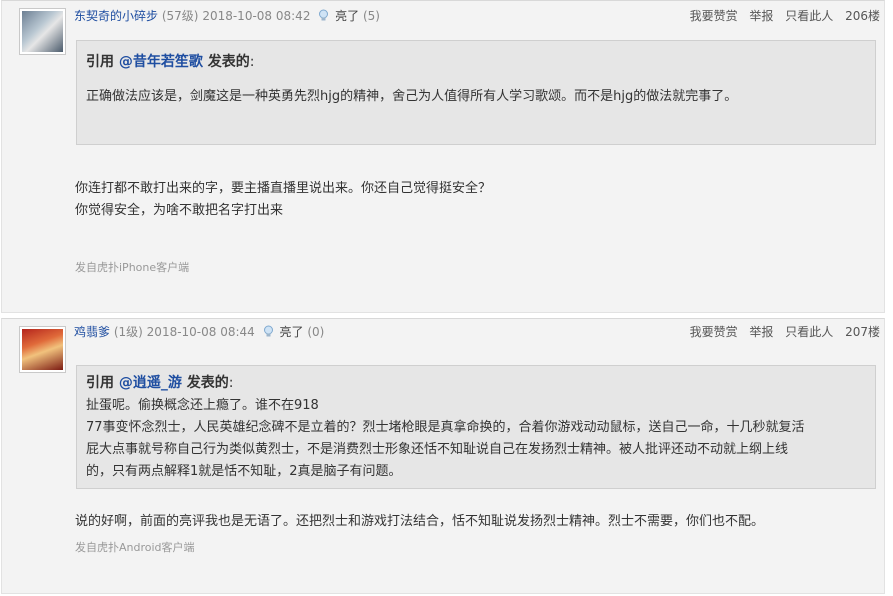 The image size is (893, 596). I want to click on like-count: (0), so click(316, 332).